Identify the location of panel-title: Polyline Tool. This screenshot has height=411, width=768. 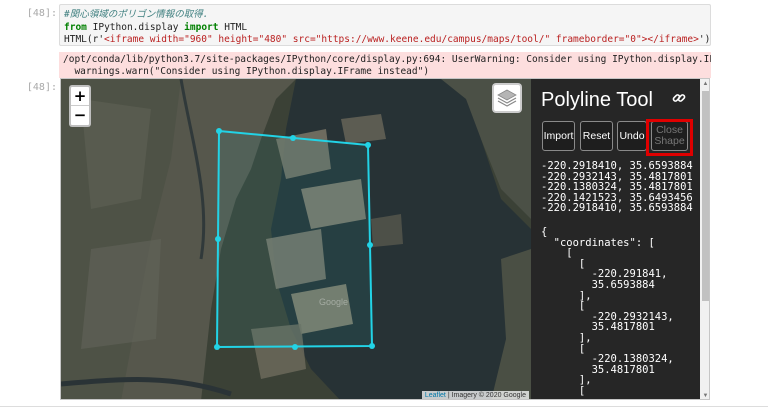
(597, 100).